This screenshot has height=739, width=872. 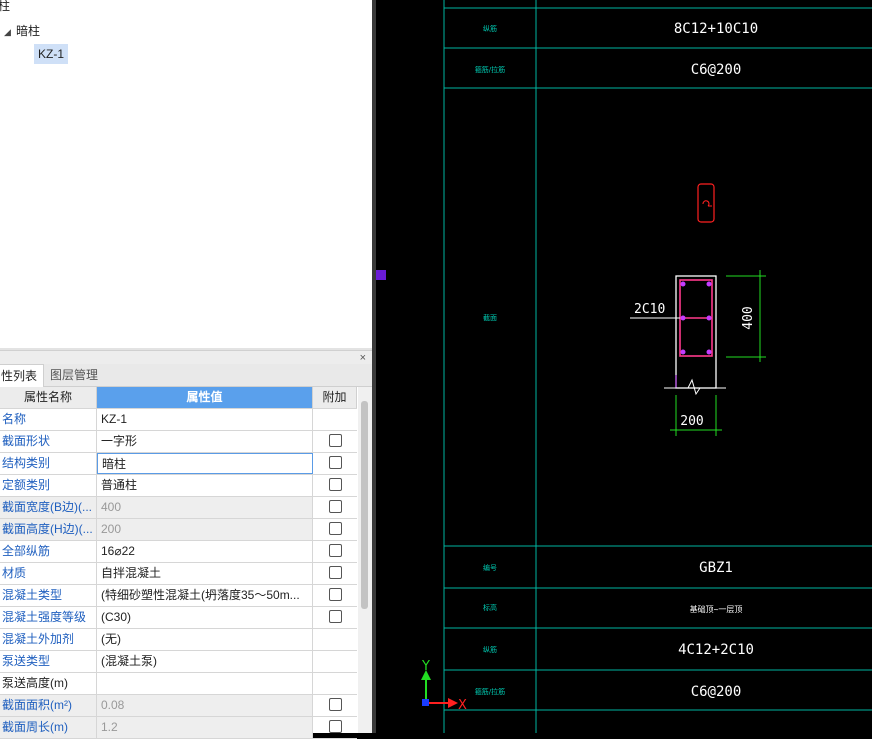 What do you see at coordinates (205, 661) in the screenshot?
I see `property-value: (混凝土泵)` at bounding box center [205, 661].